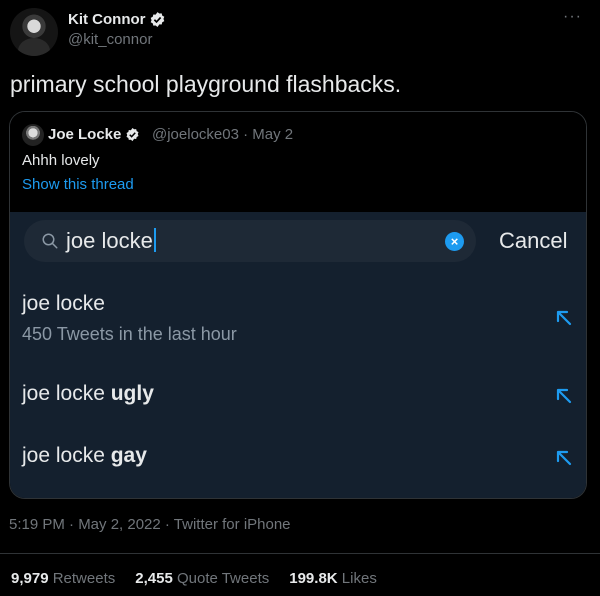 Image resolution: width=600 pixels, height=596 pixels. I want to click on search-value: joe locke, so click(109, 240).